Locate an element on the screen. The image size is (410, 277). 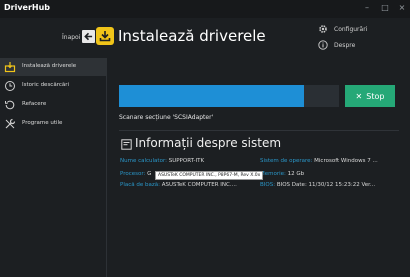
scan-progress-fill is located at coordinates (211, 96).